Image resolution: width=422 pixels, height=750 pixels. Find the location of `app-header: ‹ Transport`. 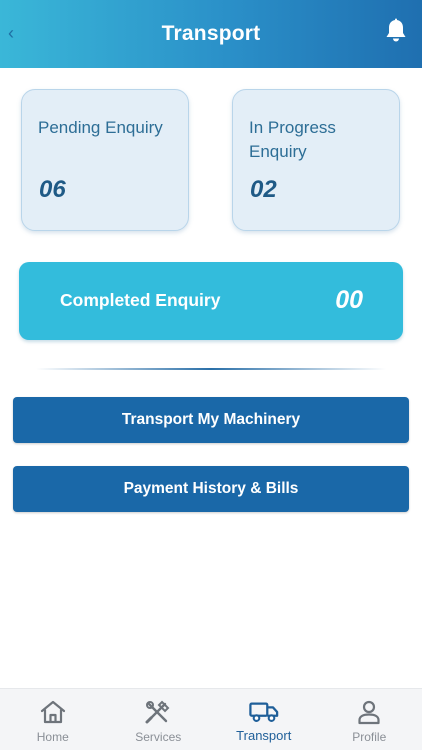

app-header: ‹ Transport is located at coordinates (211, 34).